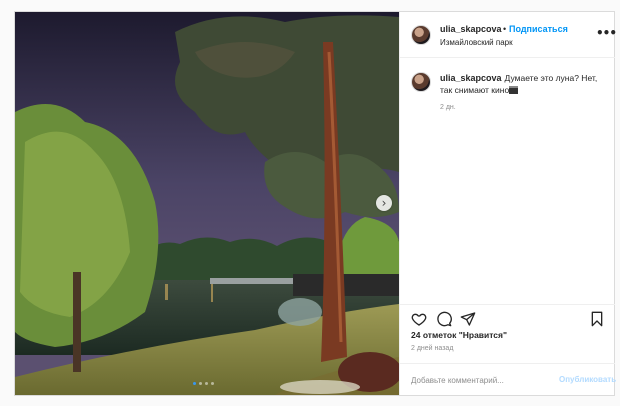 The height and width of the screenshot is (406, 620). Describe the element at coordinates (459, 335) in the screenshot. I see `likes-count: 24 отметок "Нравится"` at that location.